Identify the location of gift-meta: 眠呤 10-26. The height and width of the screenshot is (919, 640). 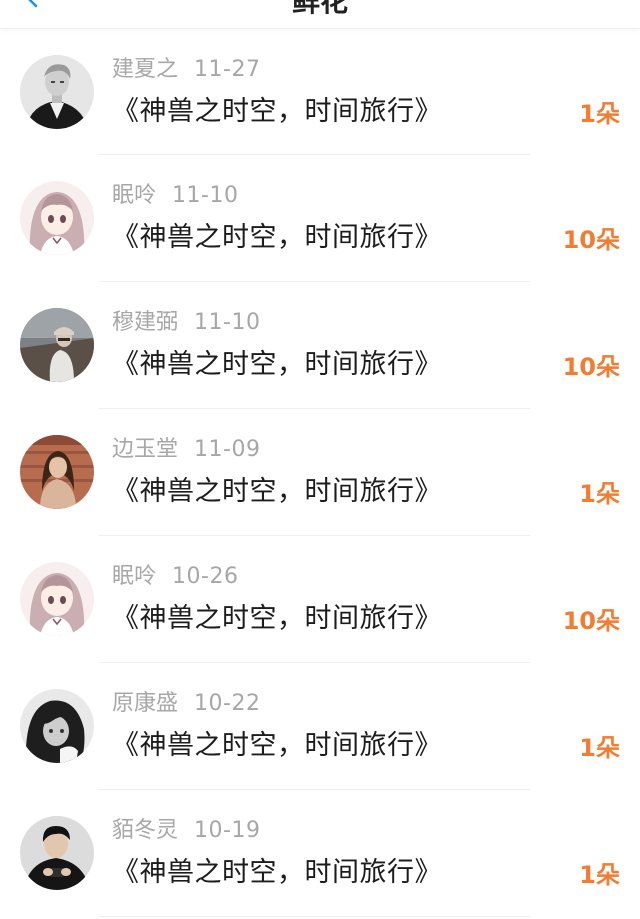
(175, 577).